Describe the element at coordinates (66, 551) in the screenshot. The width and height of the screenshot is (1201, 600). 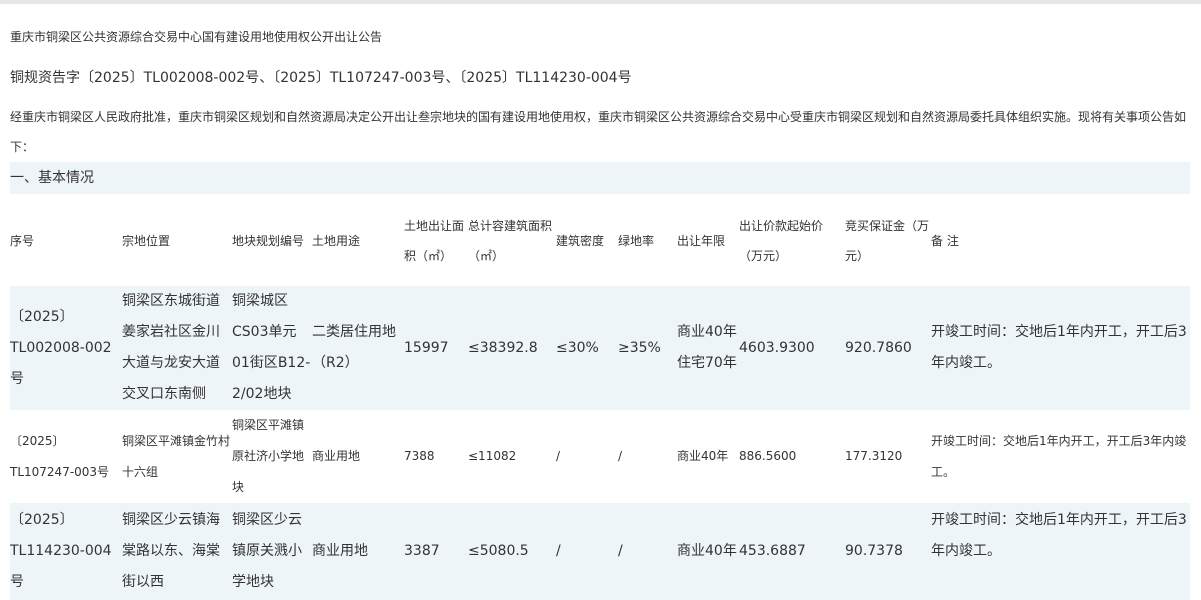
I see `cell-no: 〔2025〕TL114230-004号` at that location.